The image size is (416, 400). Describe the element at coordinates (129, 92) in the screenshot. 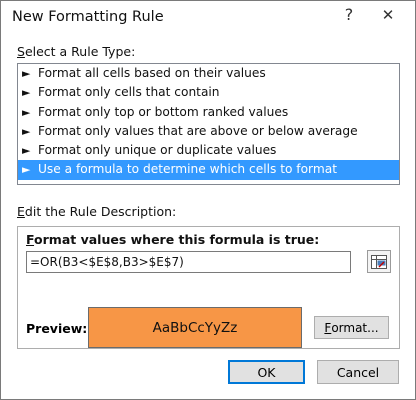

I see `rule-type-item-label: Format only cells that contain` at that location.